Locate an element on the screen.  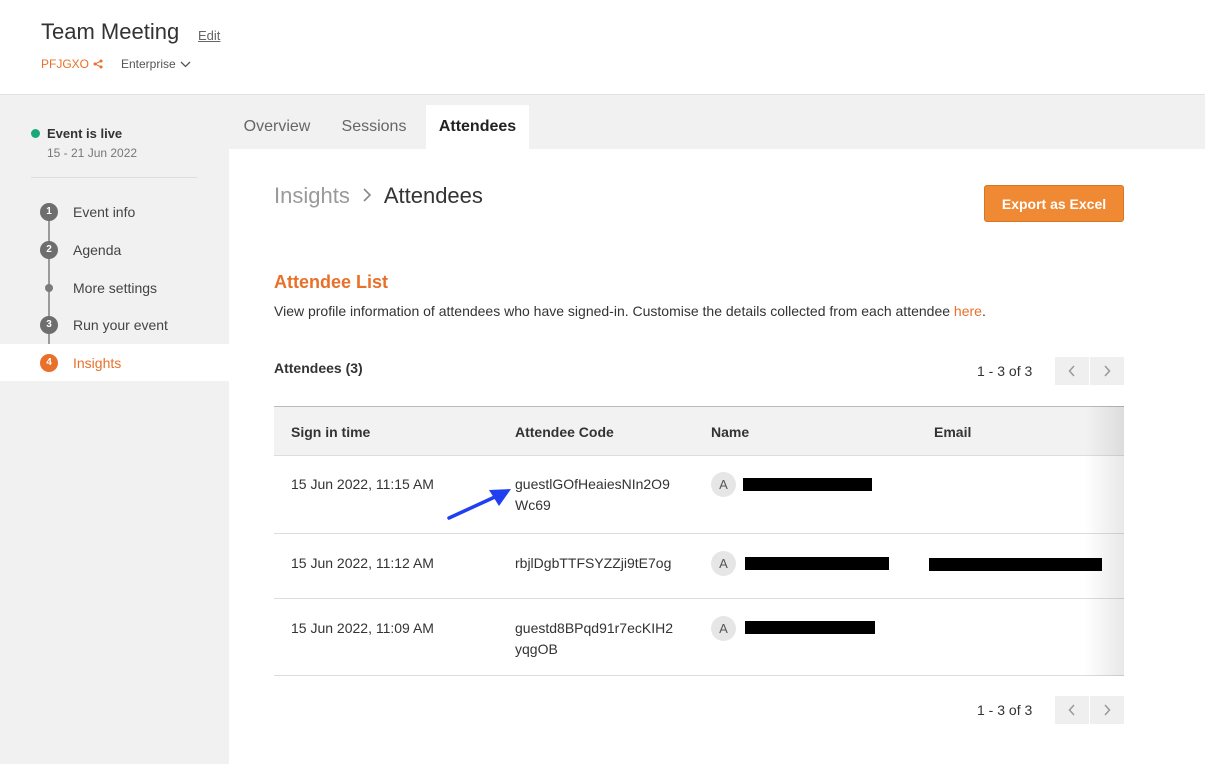
sidebar-item-label: Run your event is located at coordinates (120, 324).